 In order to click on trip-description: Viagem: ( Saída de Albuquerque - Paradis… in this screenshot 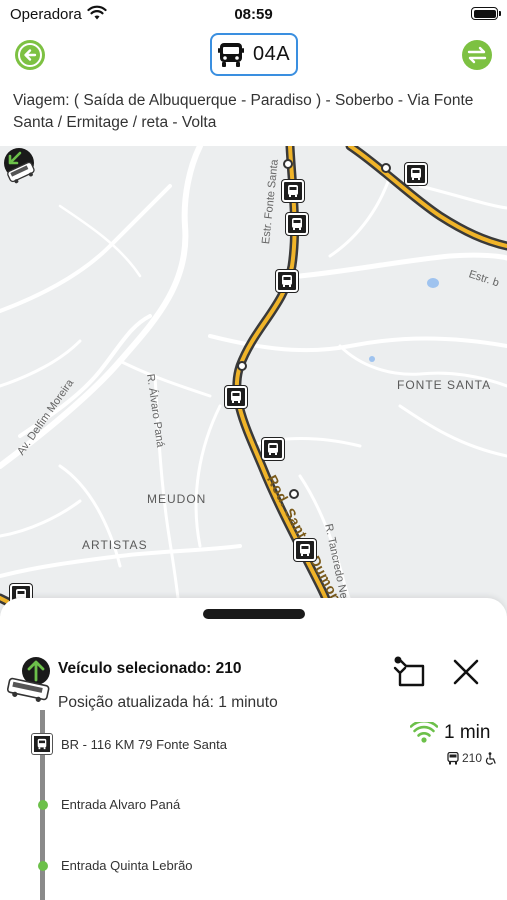, I will do `click(243, 111)`.